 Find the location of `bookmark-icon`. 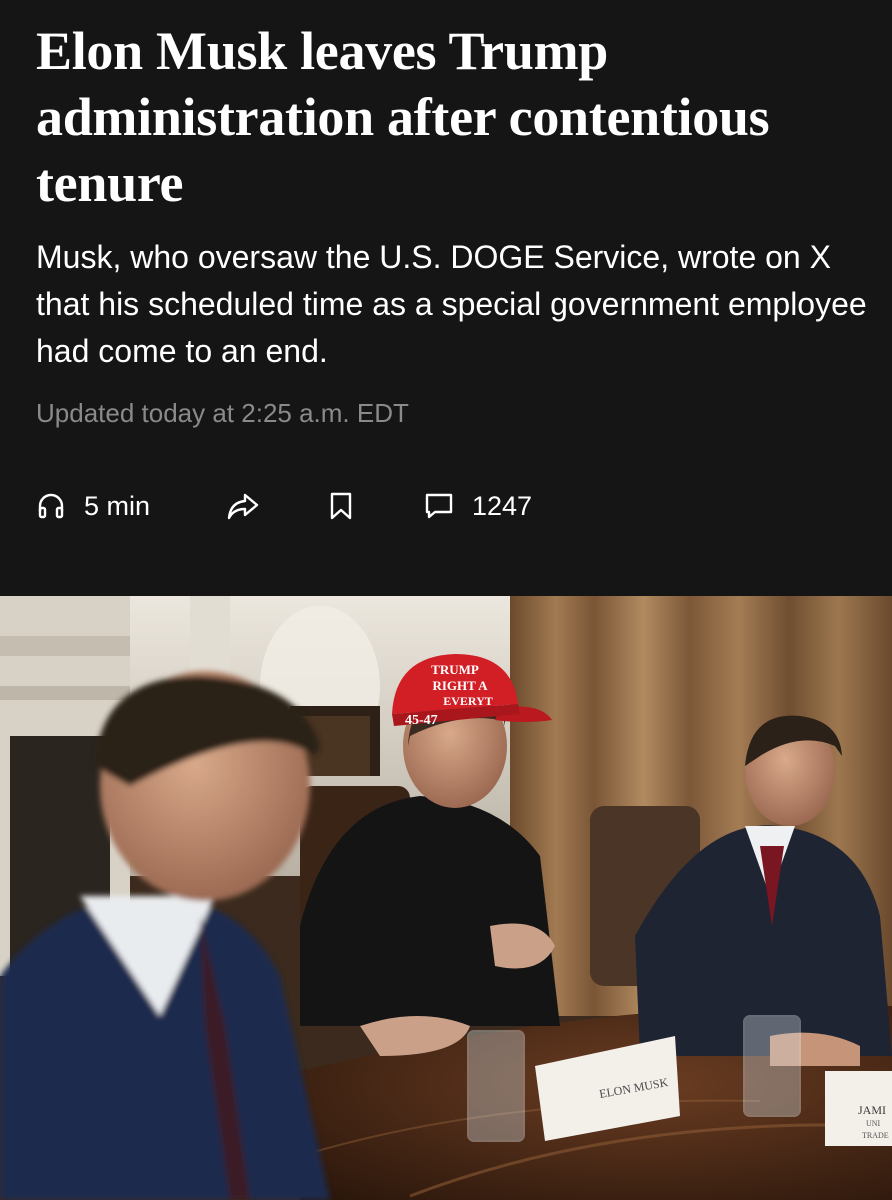

bookmark-icon is located at coordinates (341, 506).